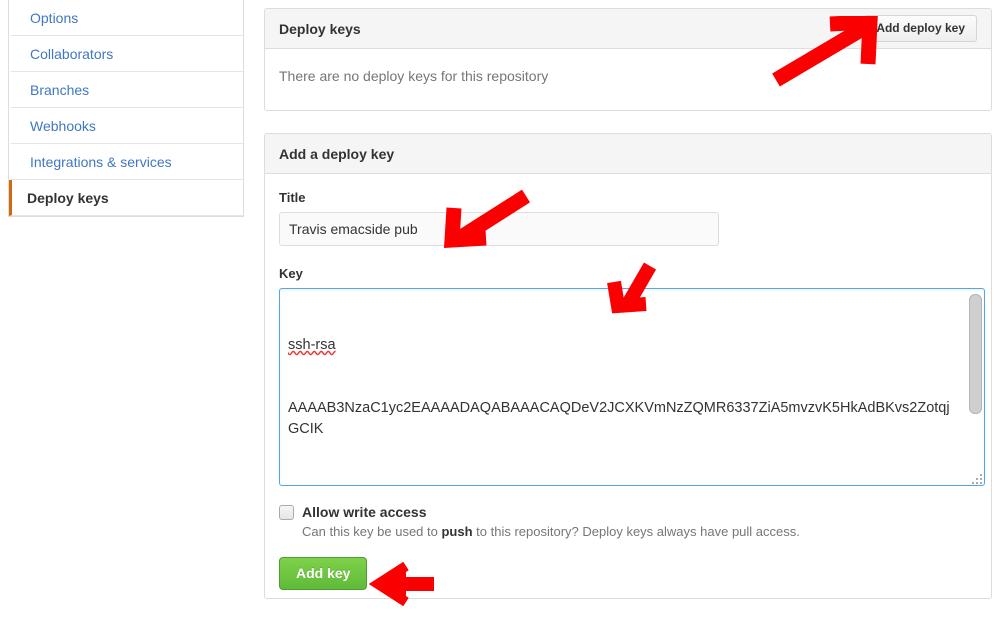 This screenshot has height=624, width=1006. I want to click on textarea-scrollbar, so click(975, 387).